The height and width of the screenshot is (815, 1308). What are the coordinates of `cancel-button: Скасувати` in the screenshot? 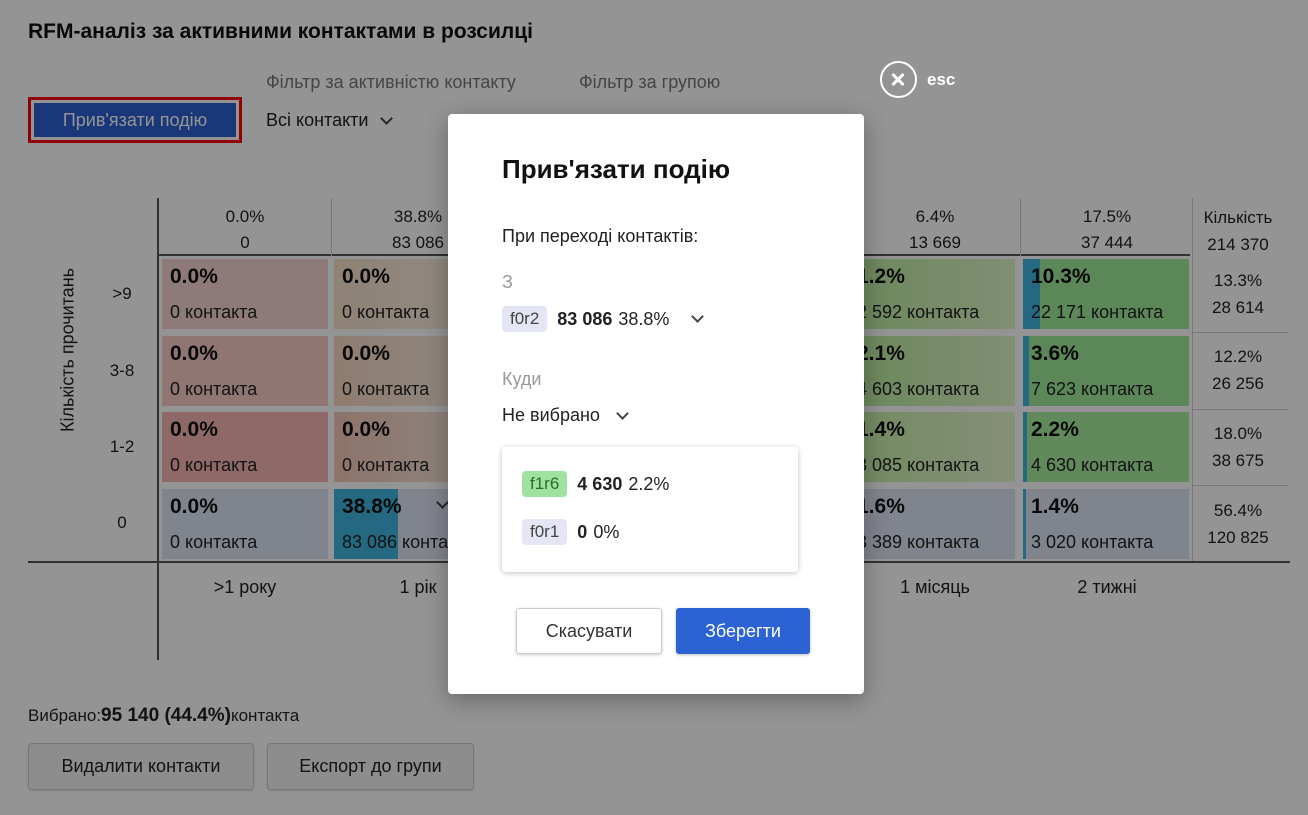 It's located at (589, 631).